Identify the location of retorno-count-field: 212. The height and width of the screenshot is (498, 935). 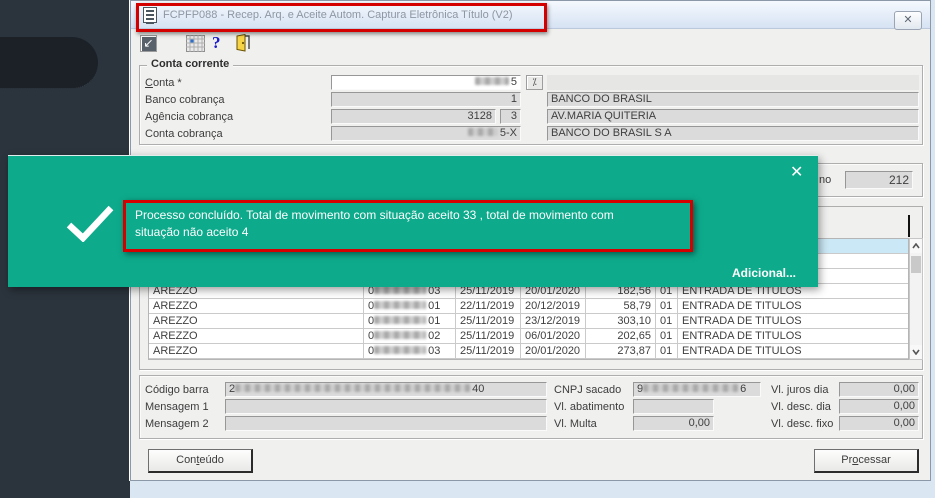
(879, 180).